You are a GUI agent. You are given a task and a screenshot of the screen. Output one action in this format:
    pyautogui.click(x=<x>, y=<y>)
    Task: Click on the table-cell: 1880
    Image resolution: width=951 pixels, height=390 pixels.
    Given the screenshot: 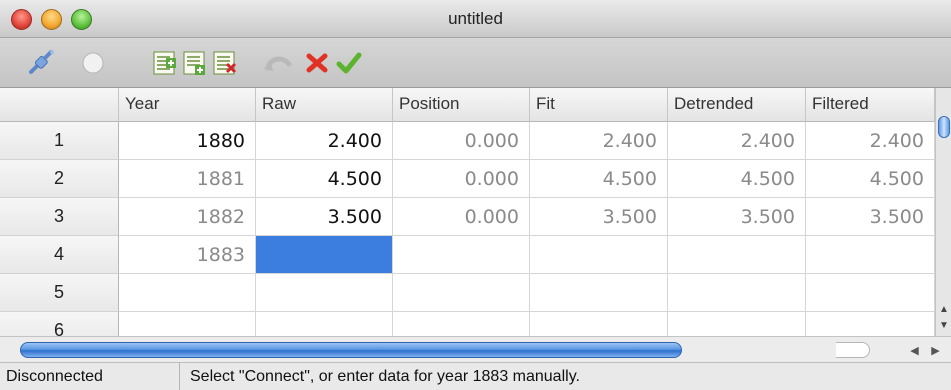 What is the action you would take?
    pyautogui.click(x=187, y=141)
    